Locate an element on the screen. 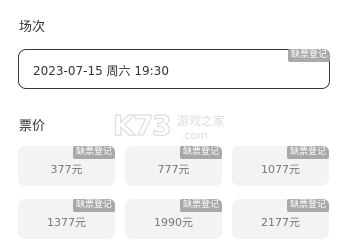 This screenshot has width=355, height=250. price-label: 777元 is located at coordinates (173, 169).